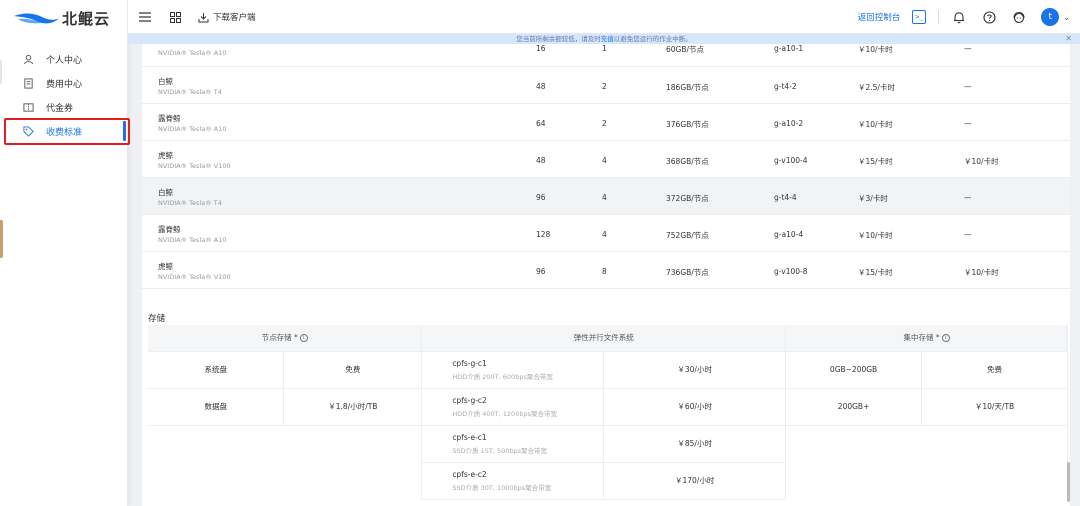  Describe the element at coordinates (513, 370) in the screenshot. I see `parallel-fs-spec: cpfs-g-c1 HDD介质 200T, 600bps聚合带宽` at that location.